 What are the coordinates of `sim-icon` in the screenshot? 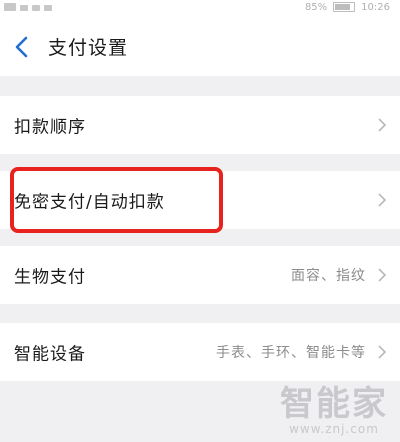 It's located at (10, 7).